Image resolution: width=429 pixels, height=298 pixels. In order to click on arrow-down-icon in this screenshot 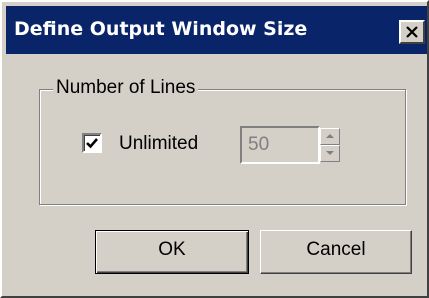, I will do `click(330, 153)`.